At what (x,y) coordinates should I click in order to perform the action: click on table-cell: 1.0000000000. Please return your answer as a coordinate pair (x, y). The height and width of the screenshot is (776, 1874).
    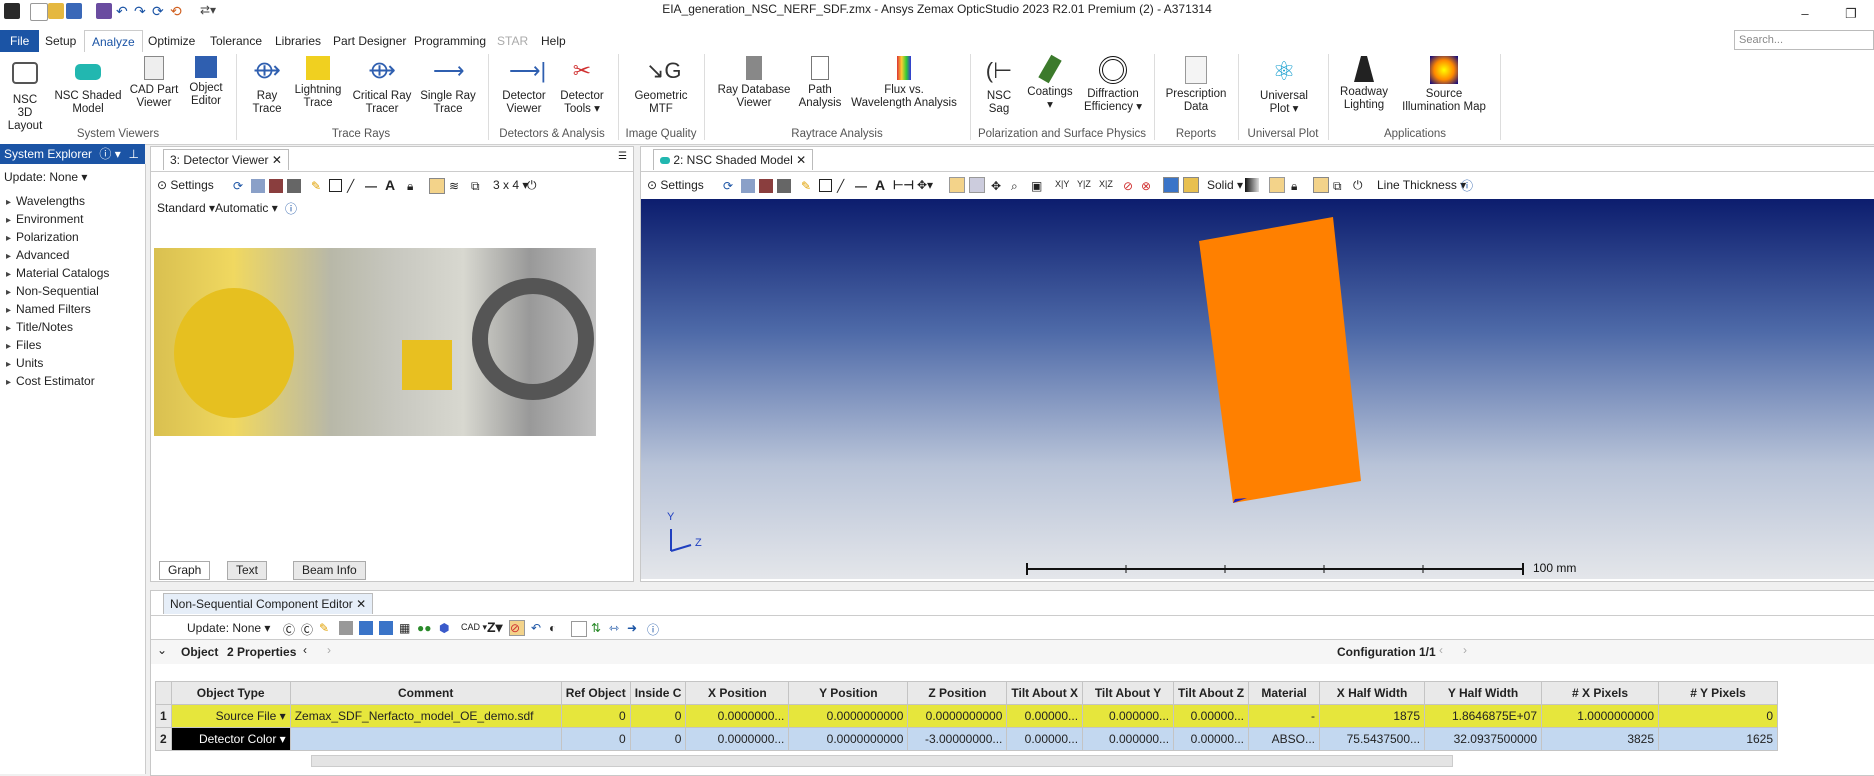
    Looking at the image, I should click on (1600, 716).